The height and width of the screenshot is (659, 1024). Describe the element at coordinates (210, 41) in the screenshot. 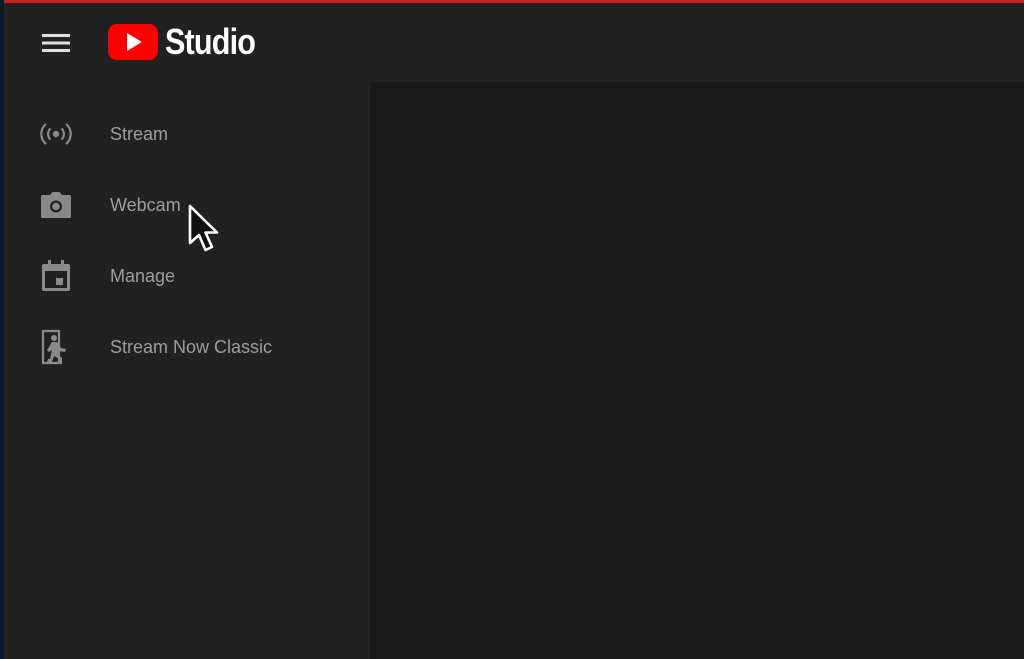

I see `logo-text: Studio` at that location.